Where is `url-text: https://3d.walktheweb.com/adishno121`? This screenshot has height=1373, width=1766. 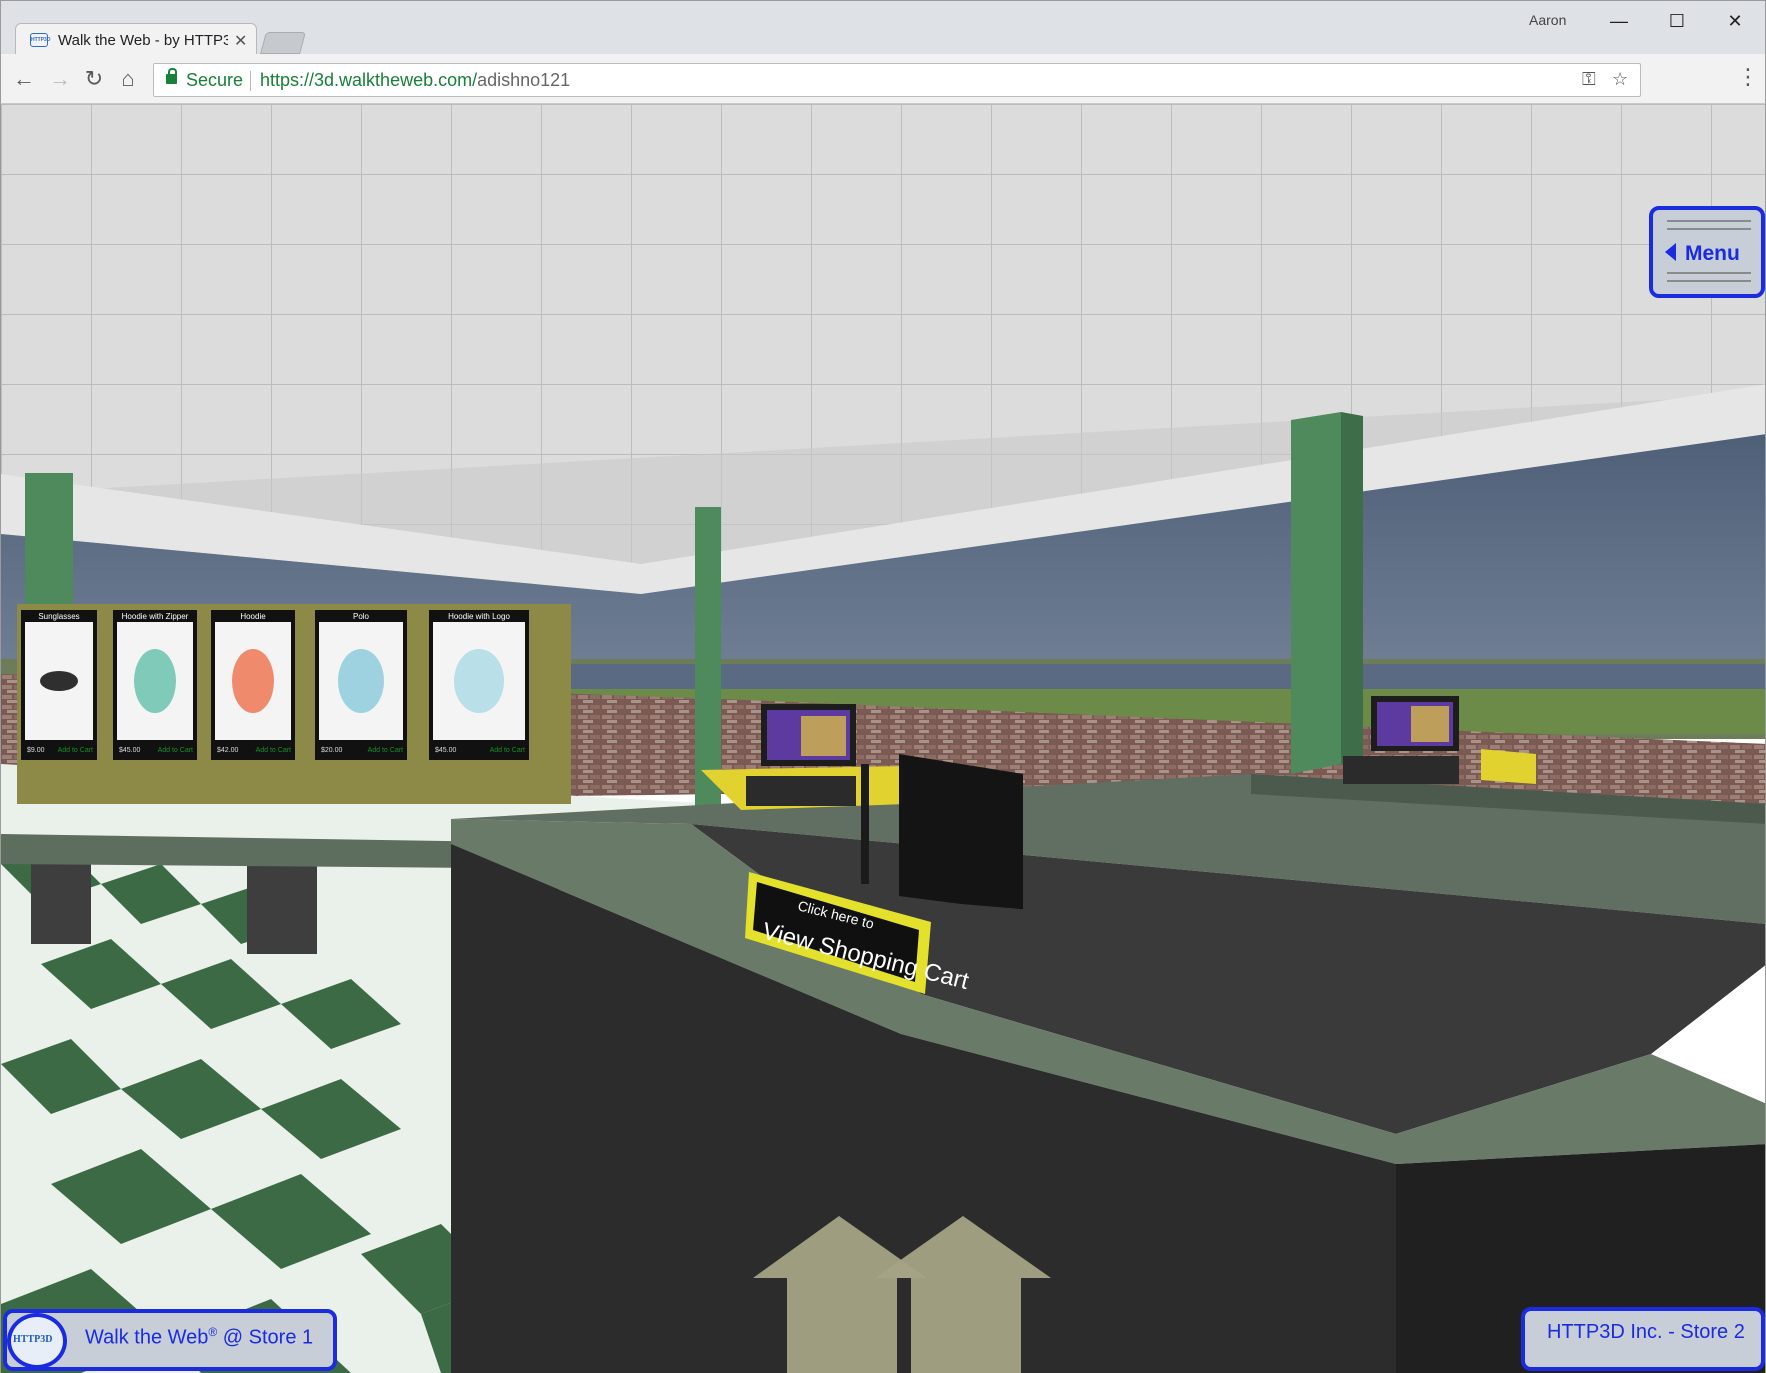 url-text: https://3d.walktheweb.com/adishno121 is located at coordinates (415, 80).